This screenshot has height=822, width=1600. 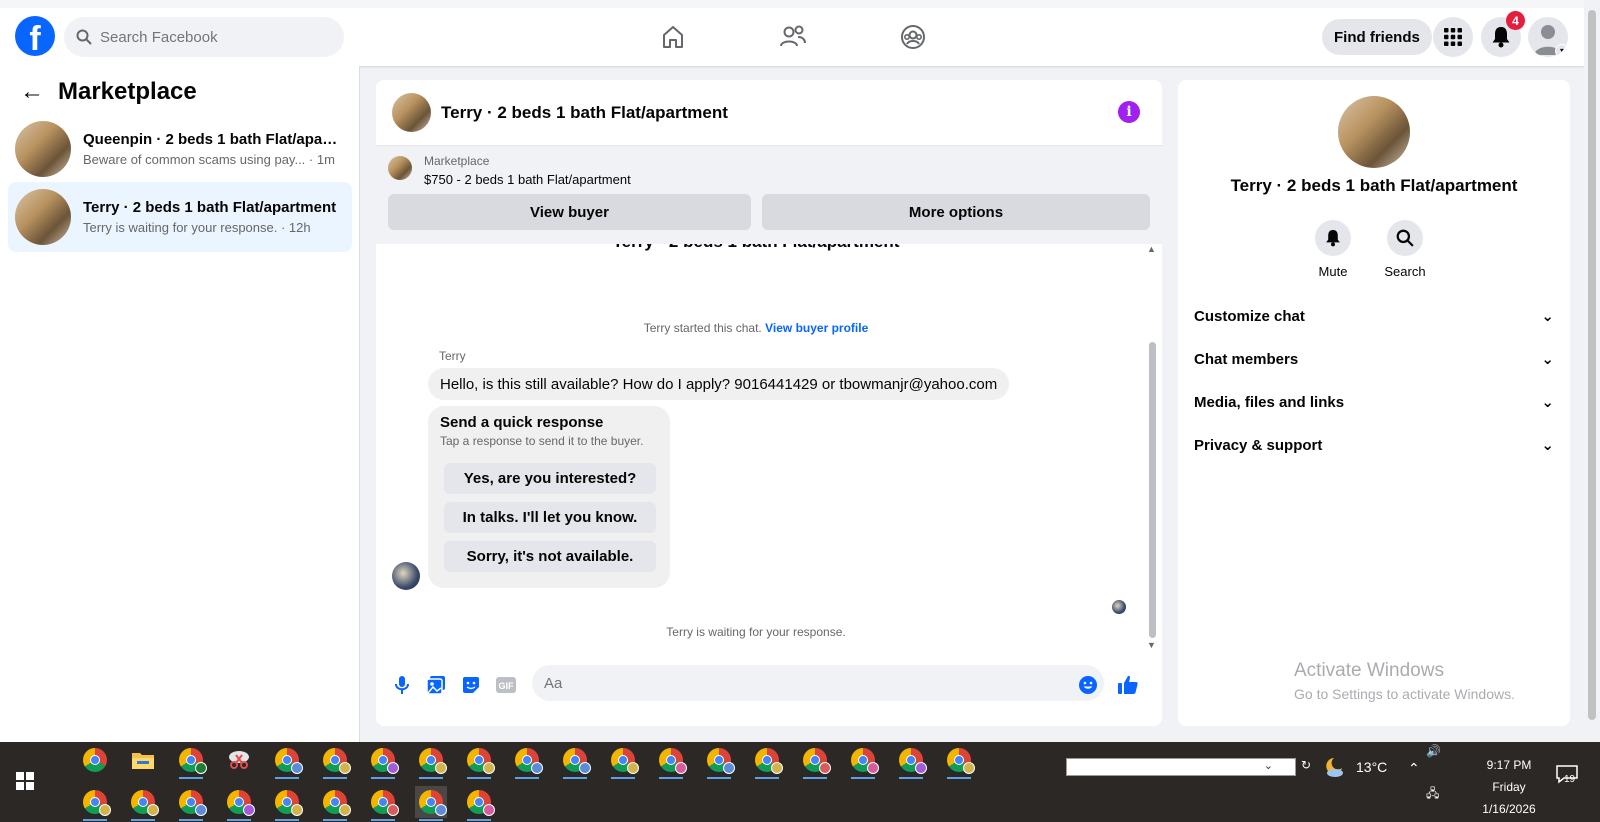 I want to click on friends-icon, so click(x=793, y=37).